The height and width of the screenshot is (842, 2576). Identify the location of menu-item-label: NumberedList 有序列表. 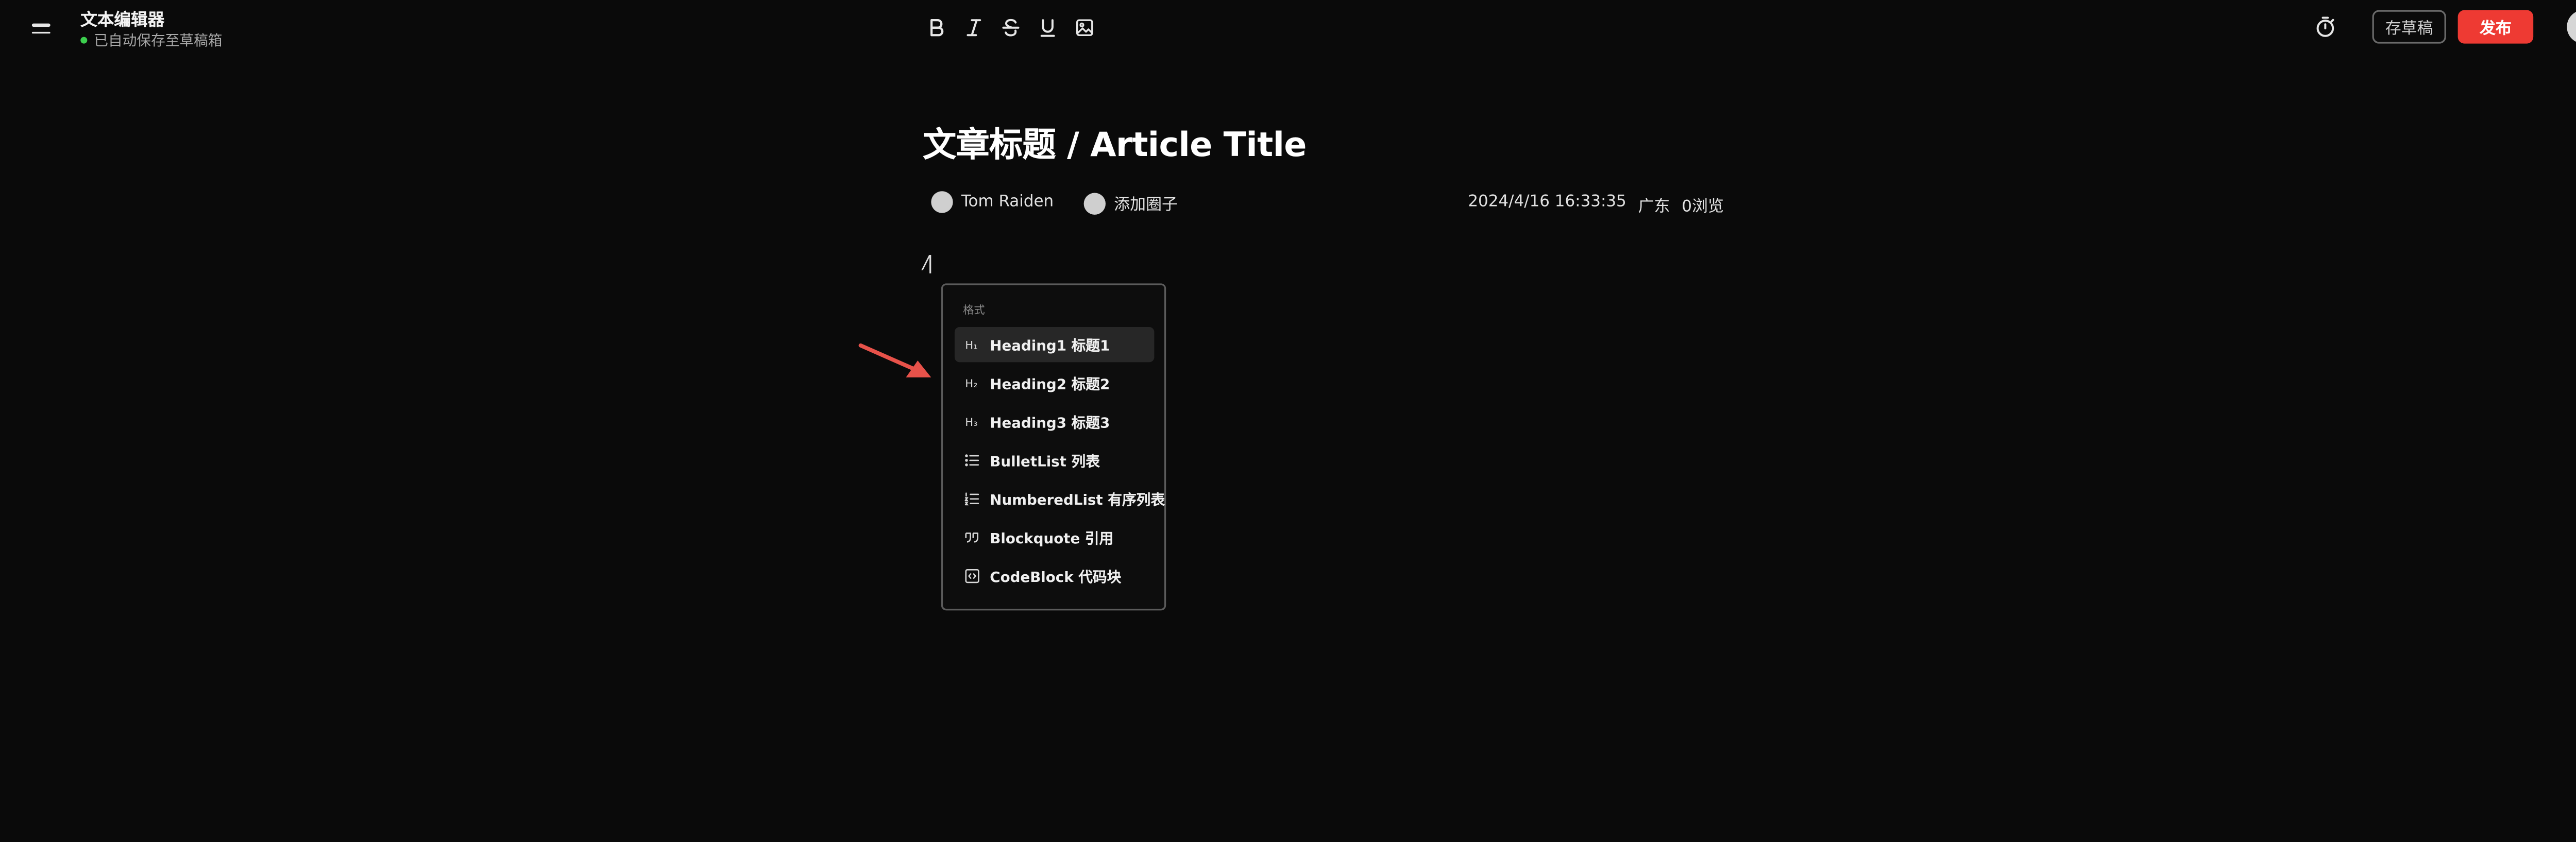
(1077, 500).